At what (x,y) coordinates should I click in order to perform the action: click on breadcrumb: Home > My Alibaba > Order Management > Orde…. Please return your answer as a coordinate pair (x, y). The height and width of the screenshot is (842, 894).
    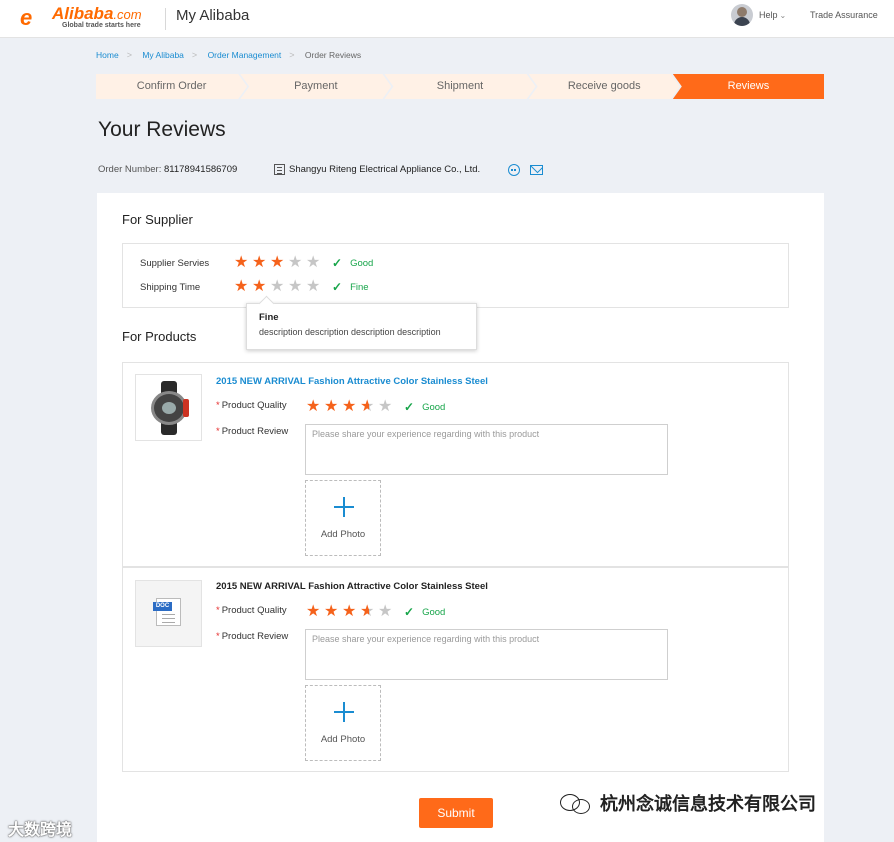
    Looking at the image, I should click on (228, 55).